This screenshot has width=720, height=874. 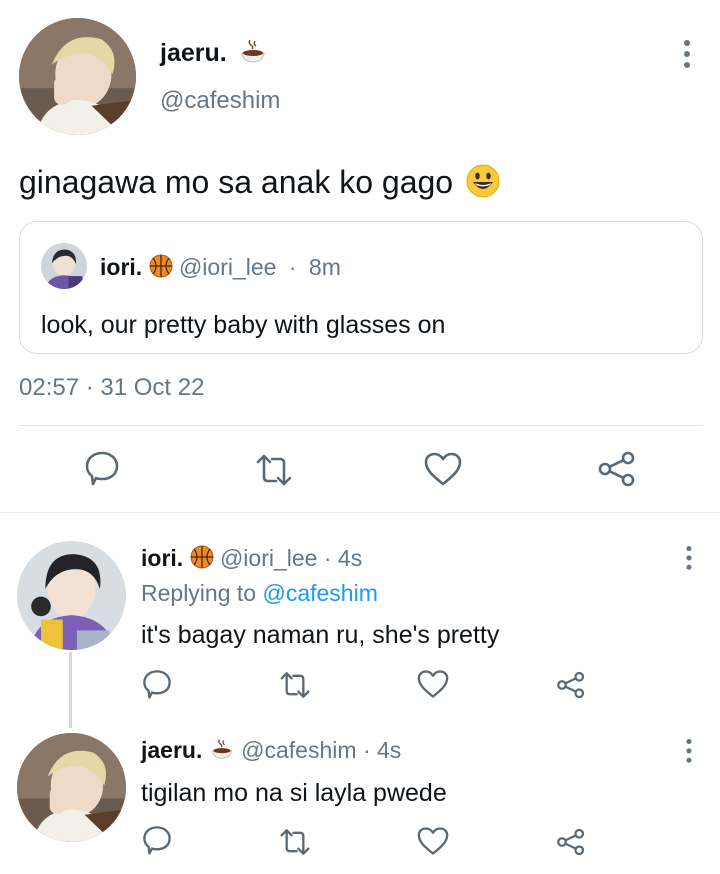 What do you see at coordinates (214, 54) in the screenshot?
I see `author-display-name: jaeru.` at bounding box center [214, 54].